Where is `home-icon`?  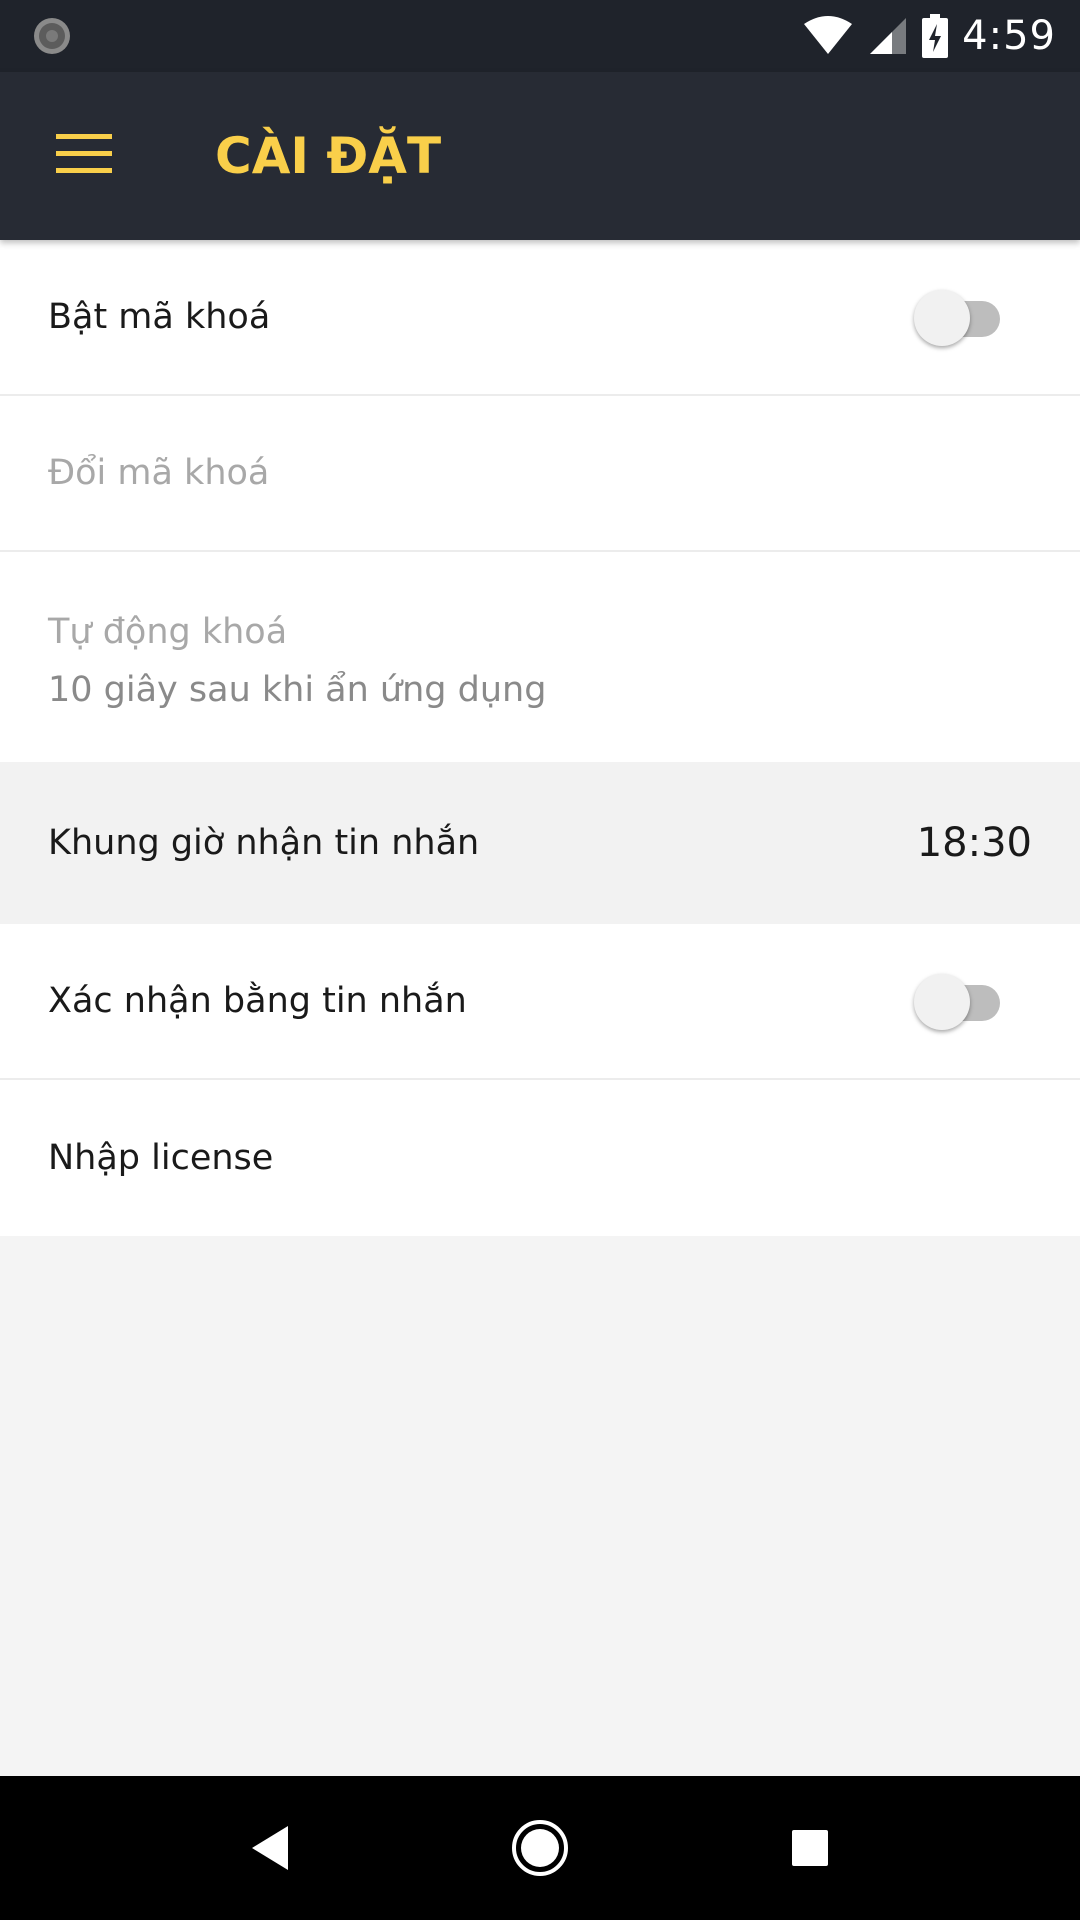
home-icon is located at coordinates (540, 1848).